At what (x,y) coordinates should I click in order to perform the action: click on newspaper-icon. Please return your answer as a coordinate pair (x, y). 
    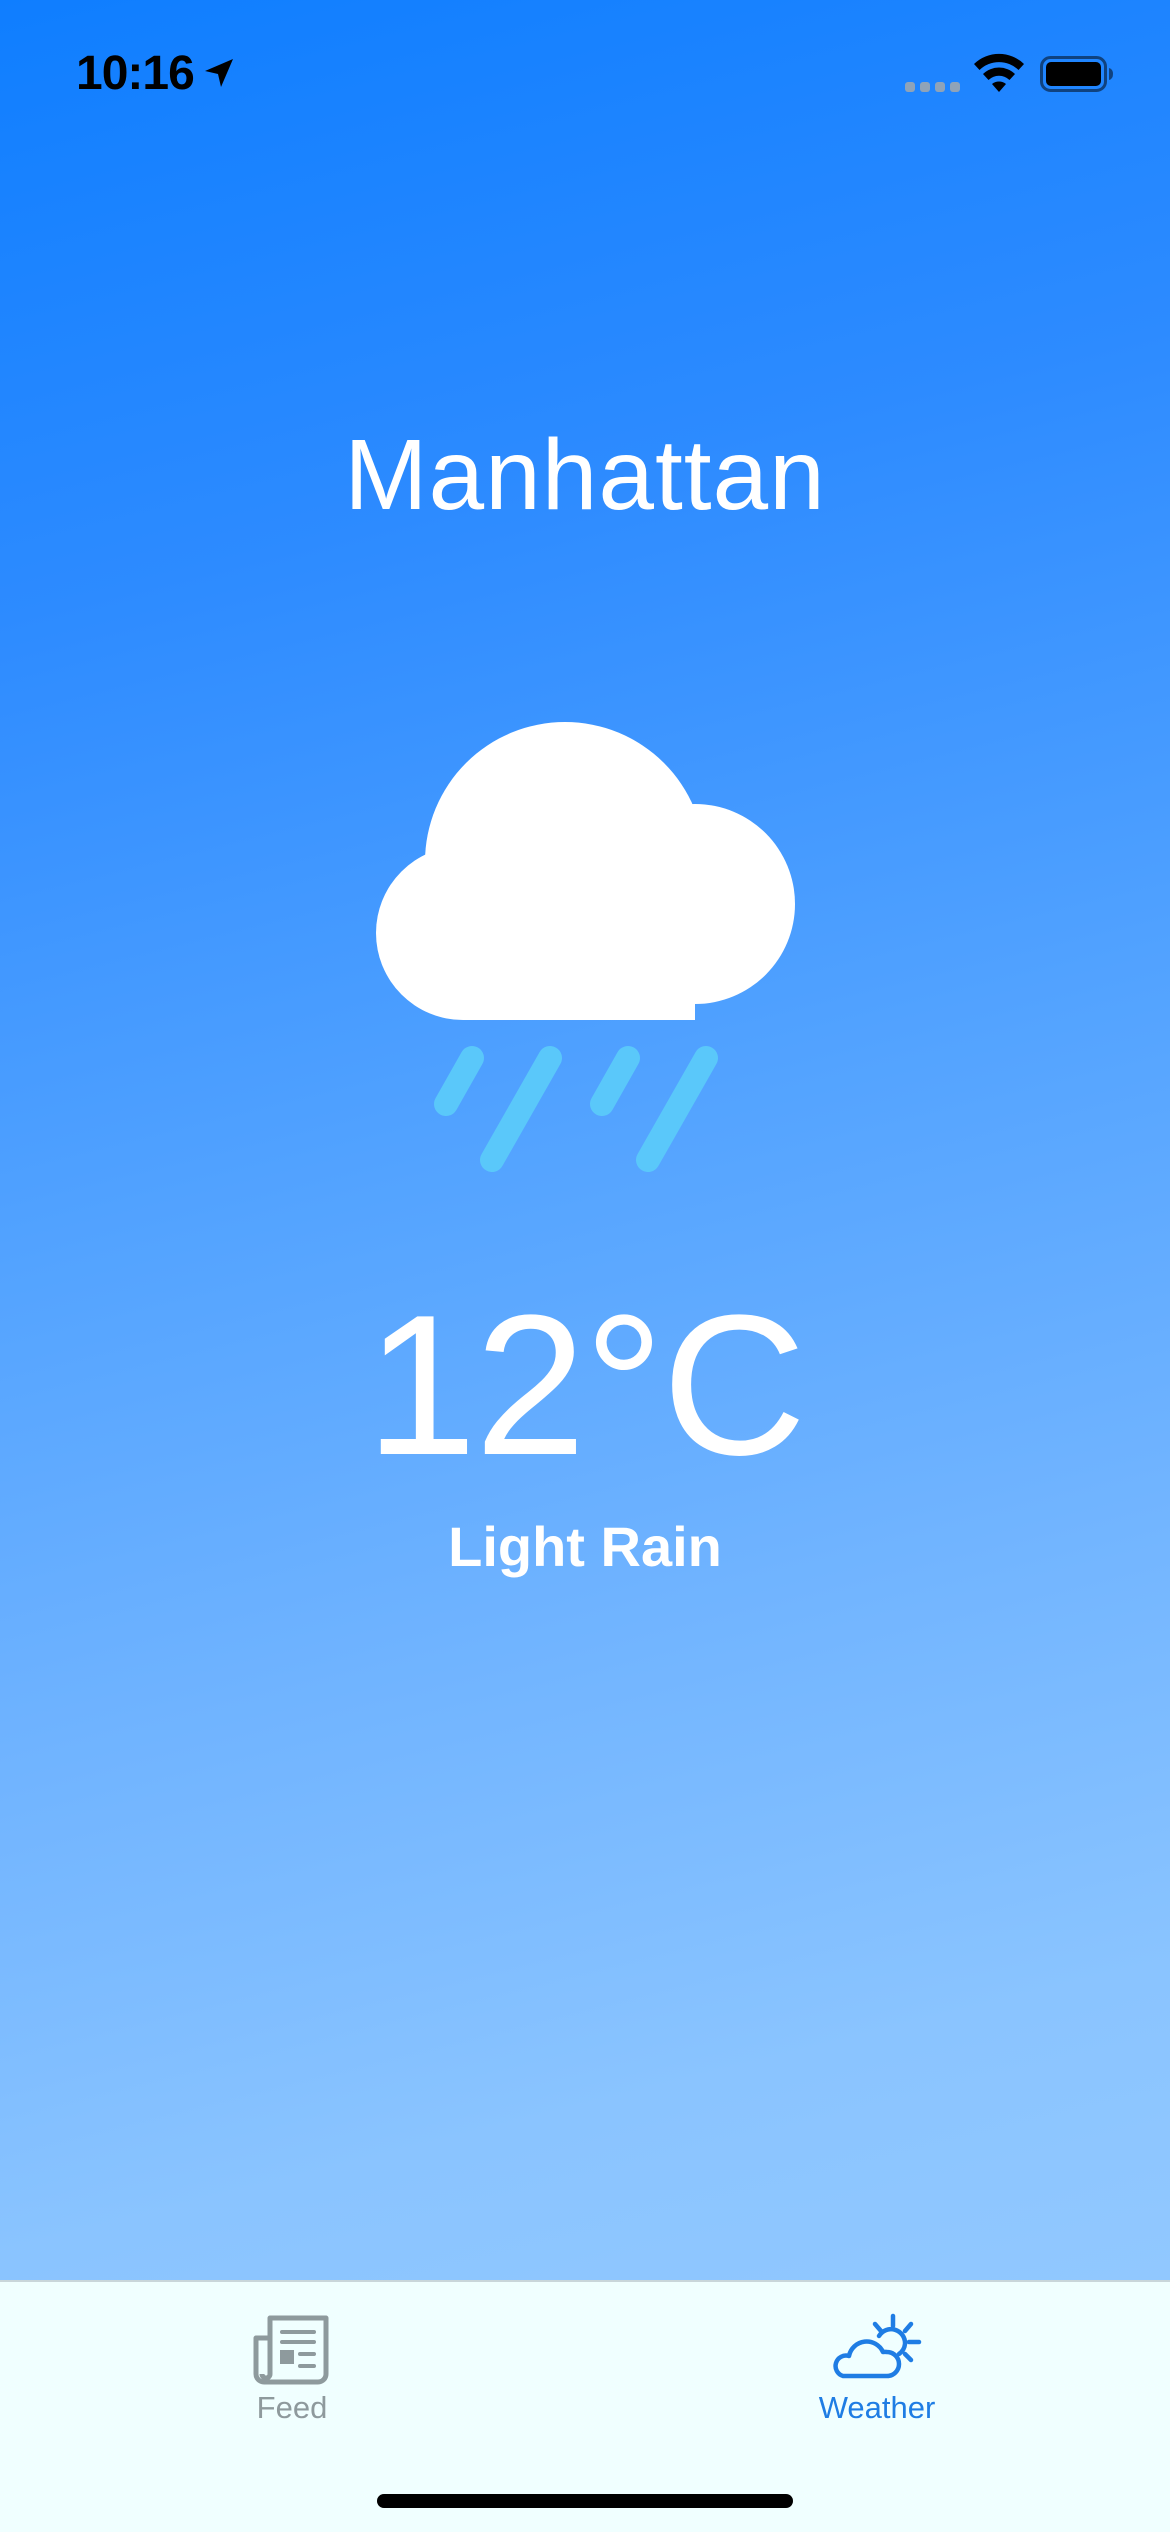
    Looking at the image, I should click on (291, 2350).